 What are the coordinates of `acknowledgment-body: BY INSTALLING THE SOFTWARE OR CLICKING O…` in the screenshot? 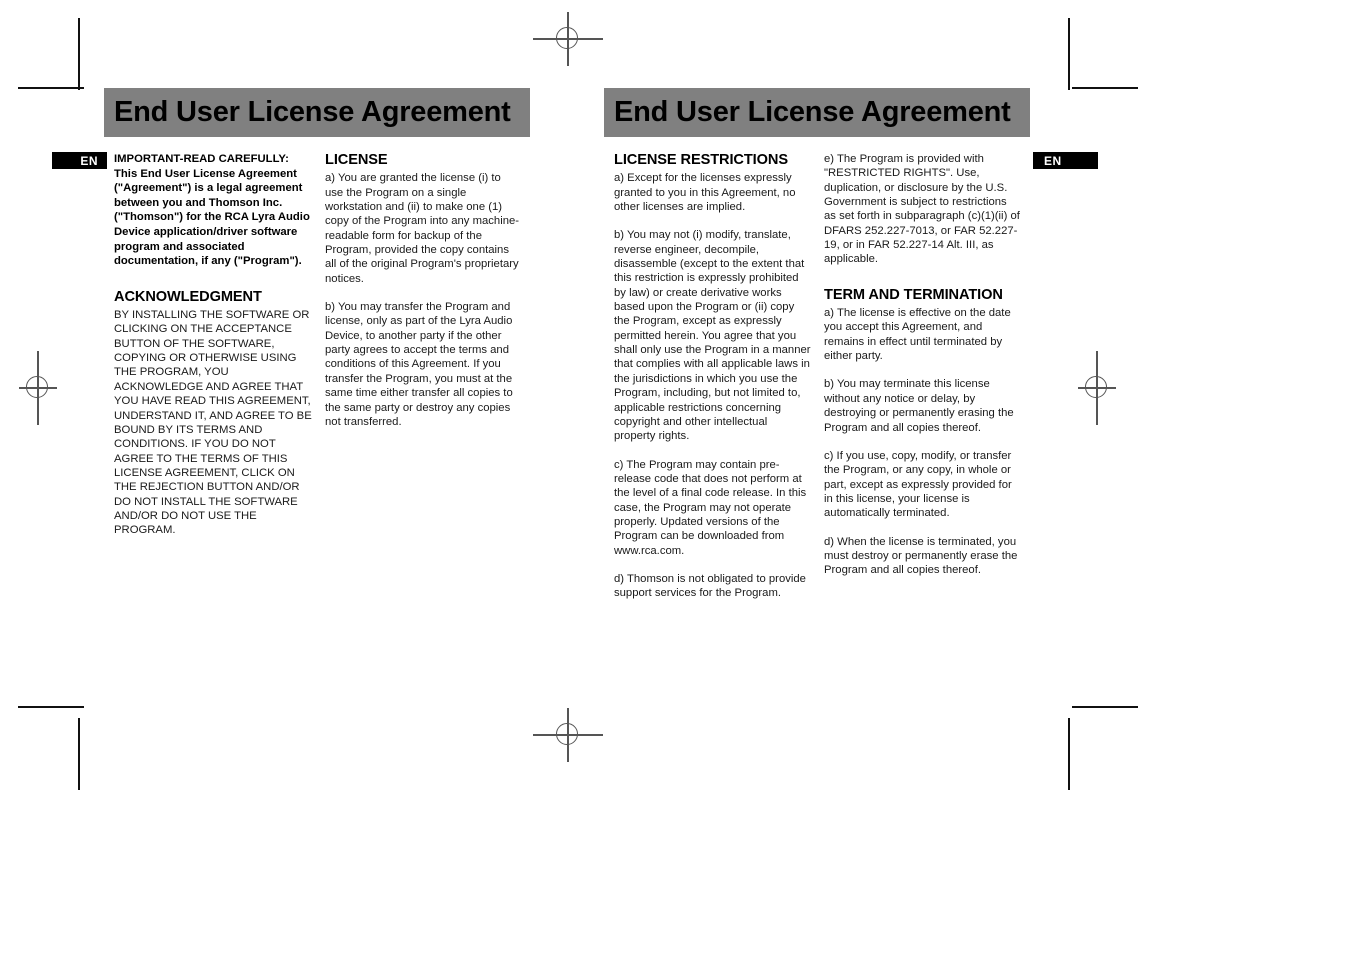 It's located at (213, 423).